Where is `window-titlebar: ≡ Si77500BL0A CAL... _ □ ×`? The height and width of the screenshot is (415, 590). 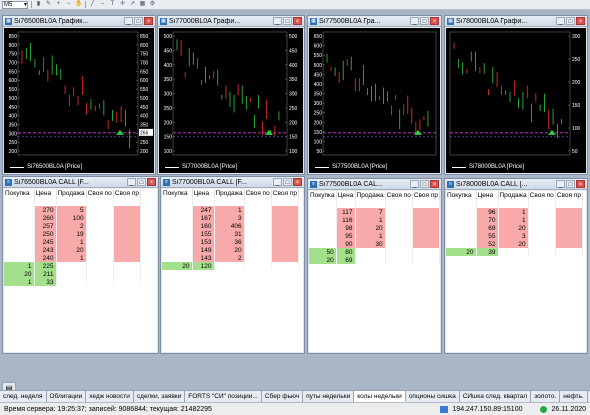 window-titlebar: ≡ Si77500BL0A CAL... _ □ × is located at coordinates (374, 184).